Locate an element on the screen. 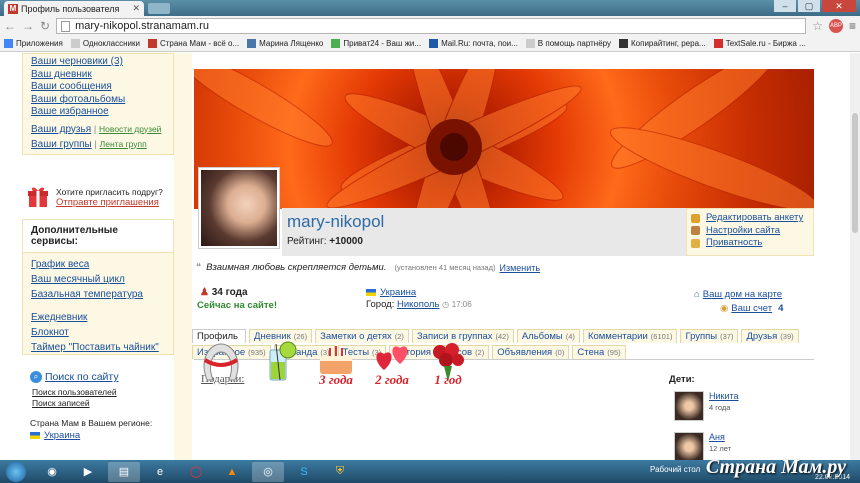 The width and height of the screenshot is (860, 483). site-search-link: Поиск по сайту is located at coordinates (82, 377).